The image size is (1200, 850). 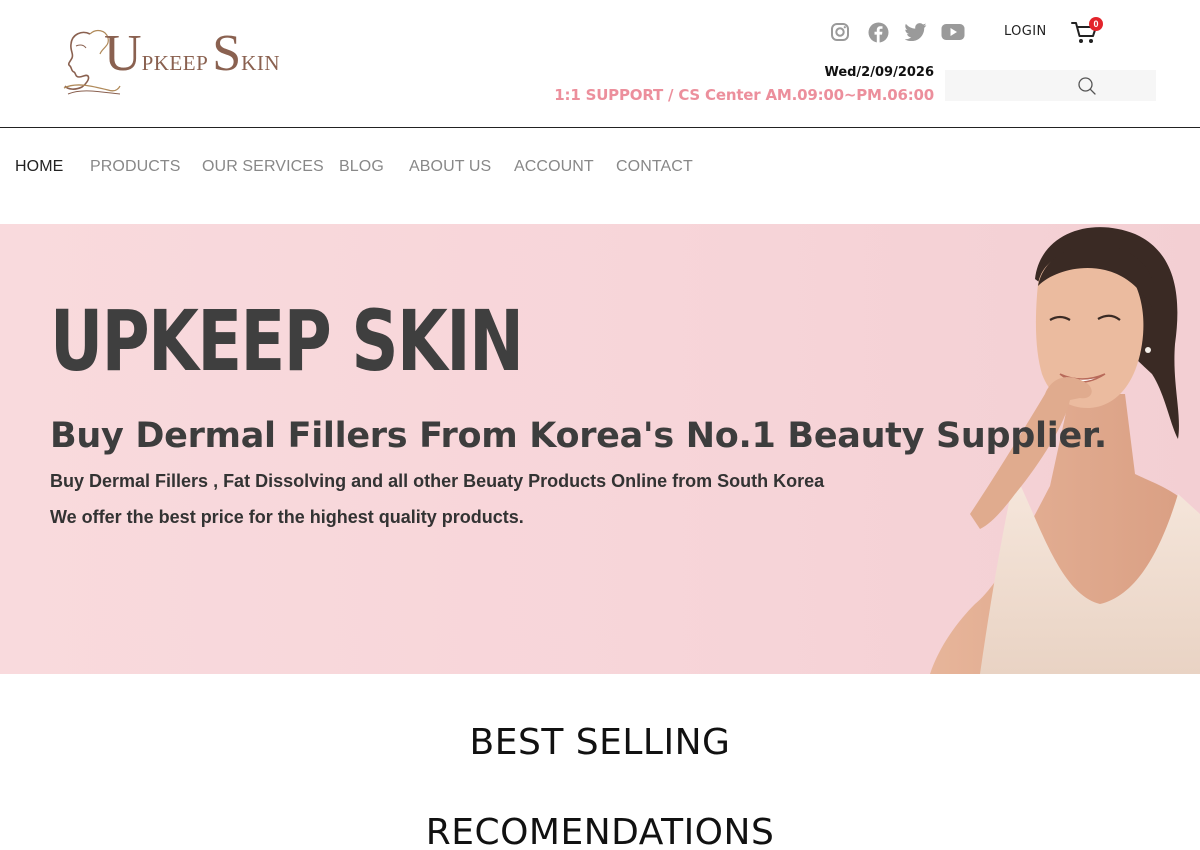 I want to click on search-icon, so click(x=1087, y=86).